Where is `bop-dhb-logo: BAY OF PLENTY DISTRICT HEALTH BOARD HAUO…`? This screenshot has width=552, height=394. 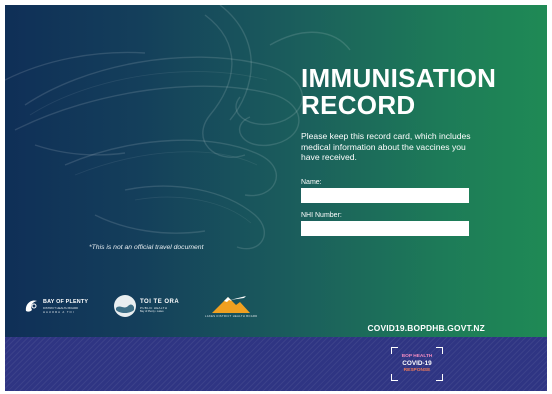
bop-dhb-logo: BAY OF PLENTY DISTRICT HEALTH BOARD HAUO… is located at coordinates (62, 306).